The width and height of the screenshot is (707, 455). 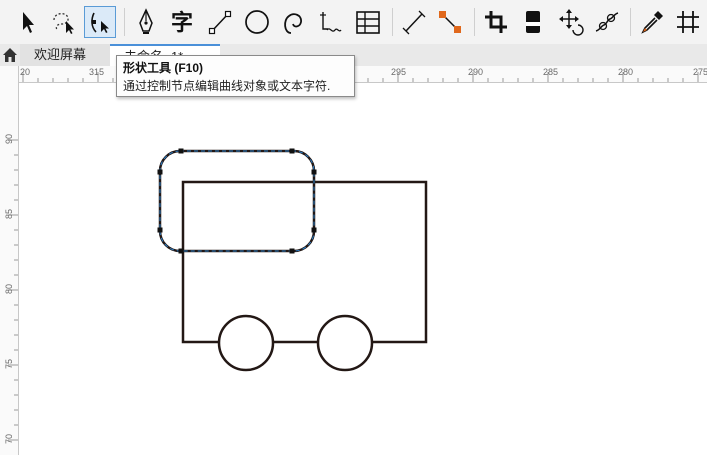 I want to click on ruler-label: 90, so click(x=9, y=139).